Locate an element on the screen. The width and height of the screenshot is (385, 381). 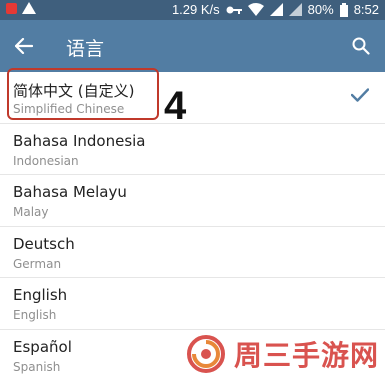
key-icon is located at coordinates (234, 10).